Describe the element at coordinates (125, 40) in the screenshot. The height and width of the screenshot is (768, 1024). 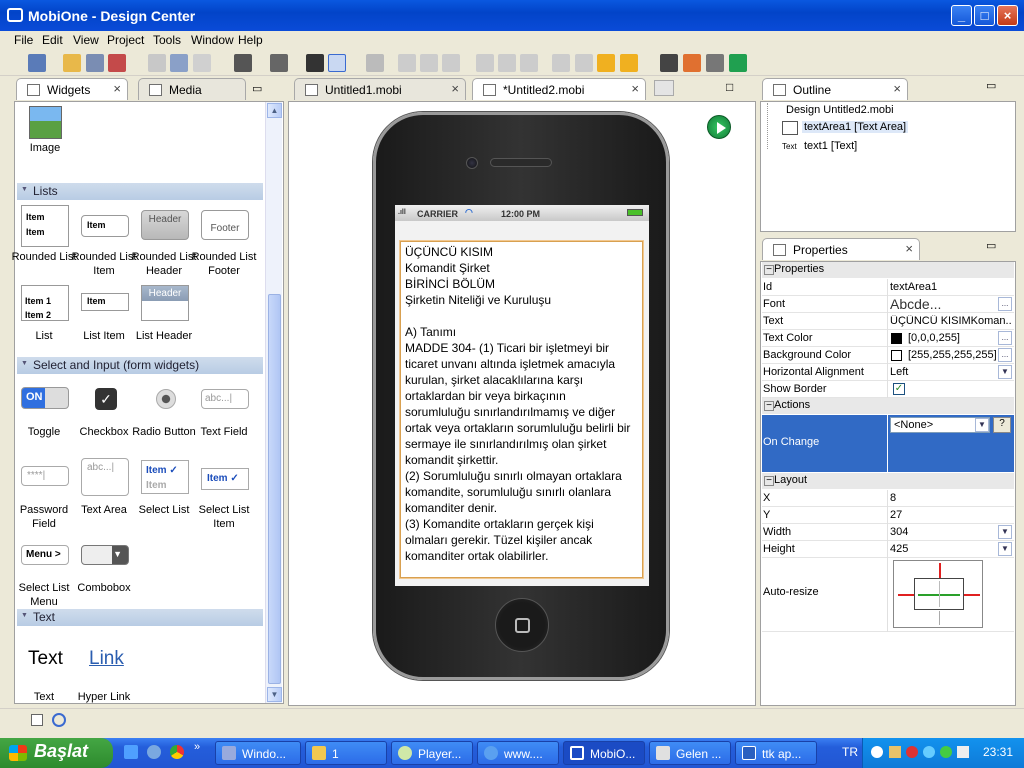
I see `menu-project: Project` at that location.